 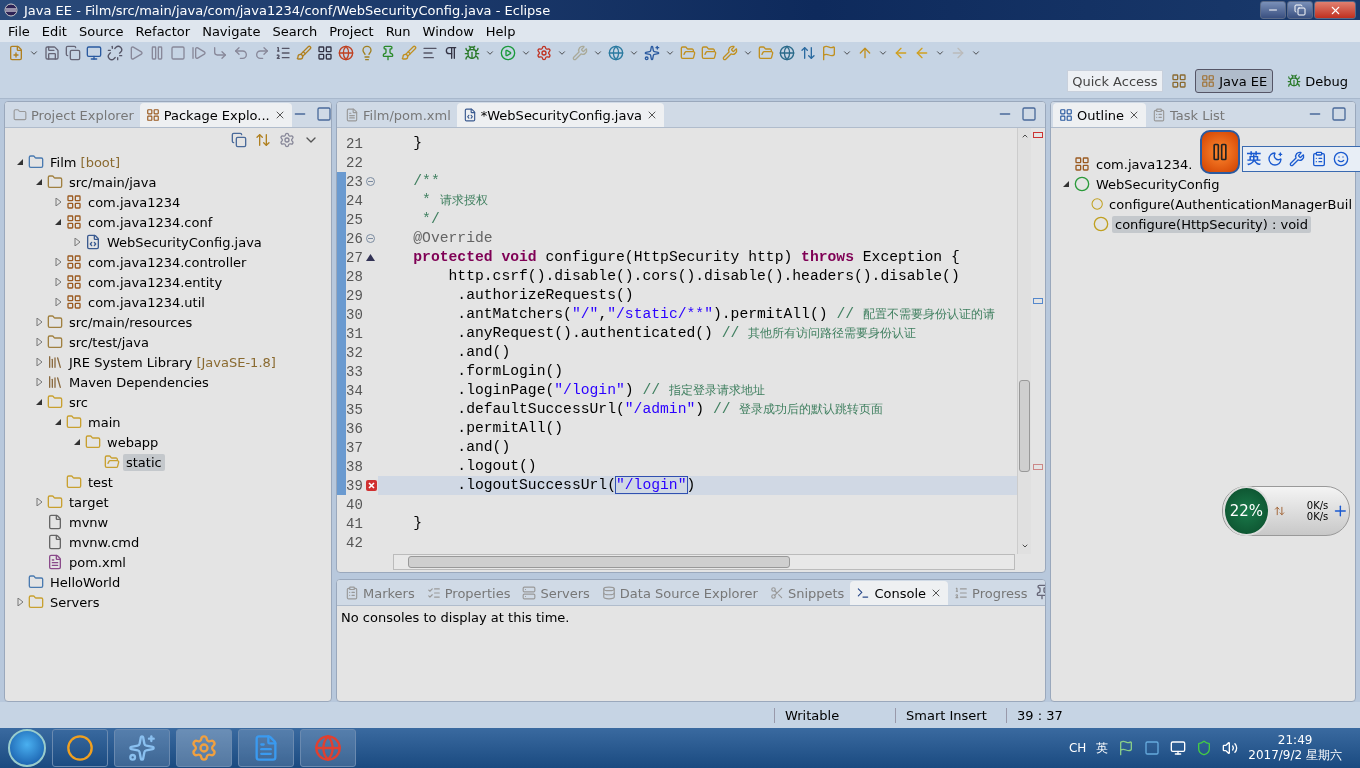 What do you see at coordinates (1319, 159) in the screenshot?
I see `clipboard-icon` at bounding box center [1319, 159].